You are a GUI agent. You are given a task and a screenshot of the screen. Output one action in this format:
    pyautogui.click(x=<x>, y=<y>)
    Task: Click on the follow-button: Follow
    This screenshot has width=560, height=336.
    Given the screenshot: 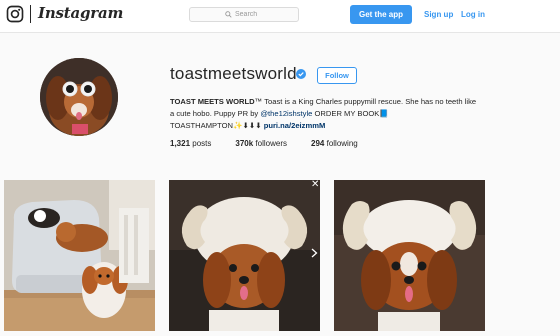 What is the action you would take?
    pyautogui.click(x=337, y=75)
    